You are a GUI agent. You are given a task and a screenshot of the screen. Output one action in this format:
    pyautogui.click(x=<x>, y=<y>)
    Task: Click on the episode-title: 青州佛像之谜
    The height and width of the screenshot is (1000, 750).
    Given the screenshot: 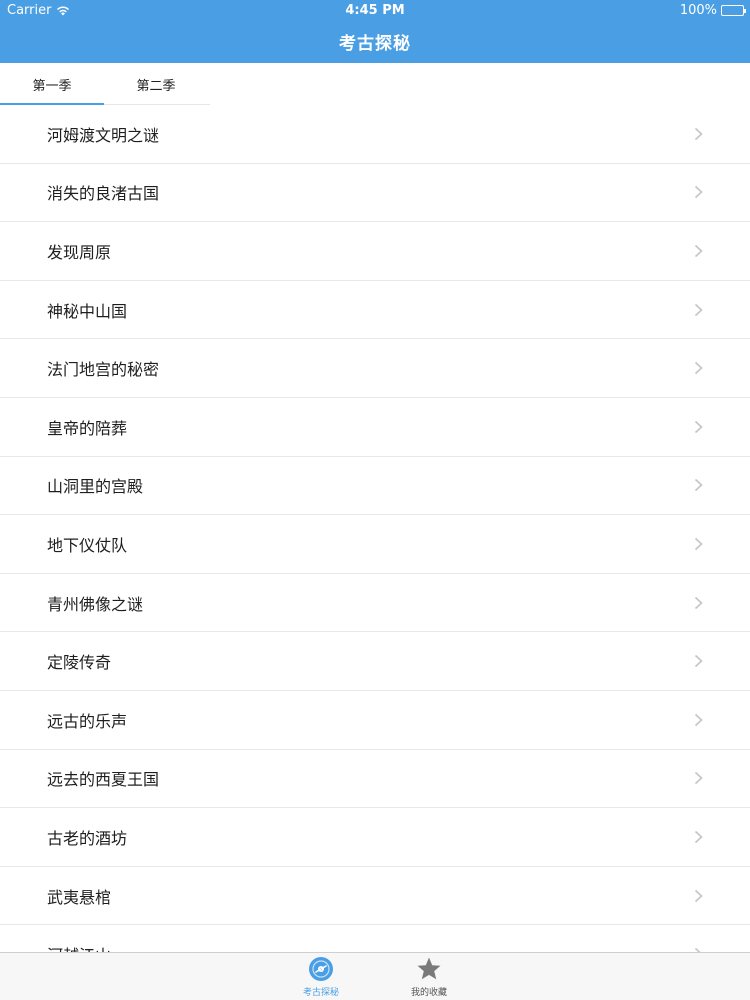 What is the action you would take?
    pyautogui.click(x=95, y=604)
    